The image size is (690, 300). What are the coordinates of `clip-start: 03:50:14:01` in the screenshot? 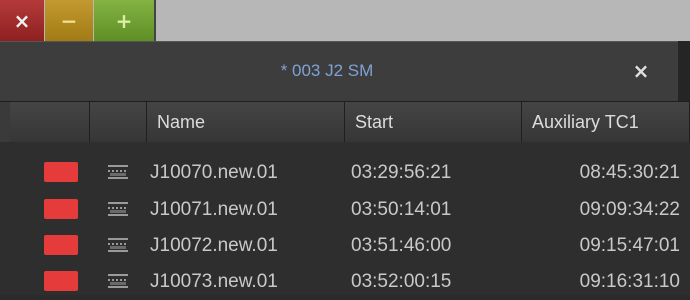 It's located at (401, 209).